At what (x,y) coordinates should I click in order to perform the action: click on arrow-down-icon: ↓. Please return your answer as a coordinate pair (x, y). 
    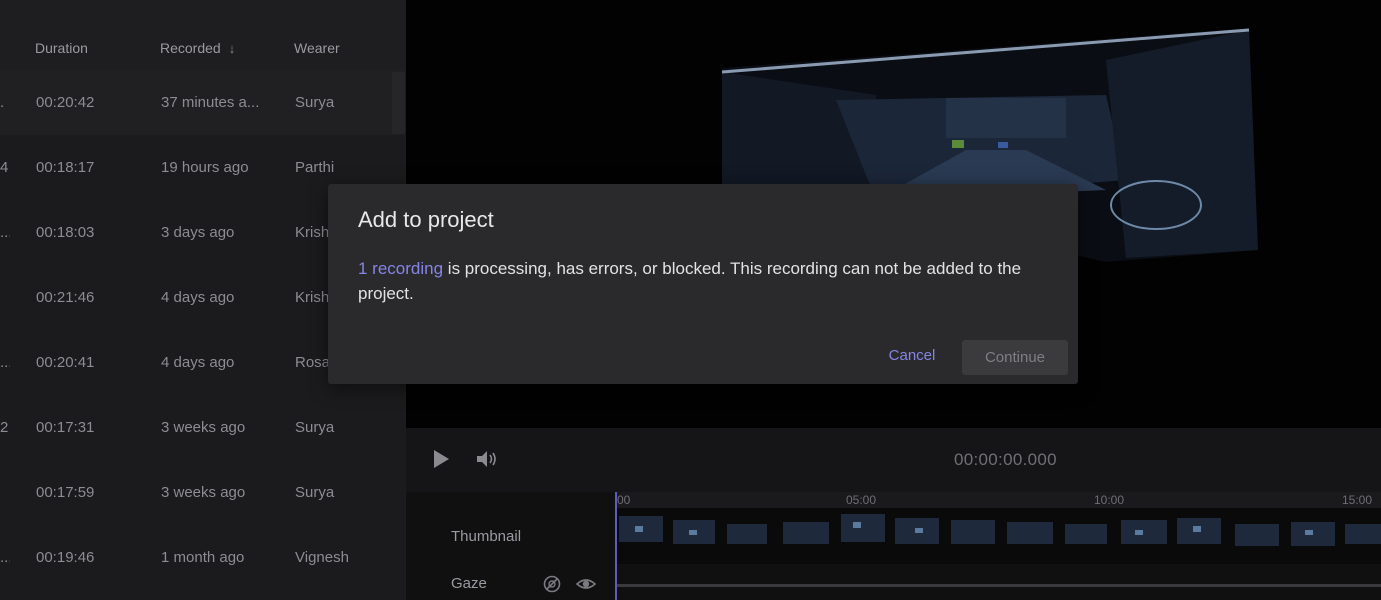
    Looking at the image, I should click on (232, 48).